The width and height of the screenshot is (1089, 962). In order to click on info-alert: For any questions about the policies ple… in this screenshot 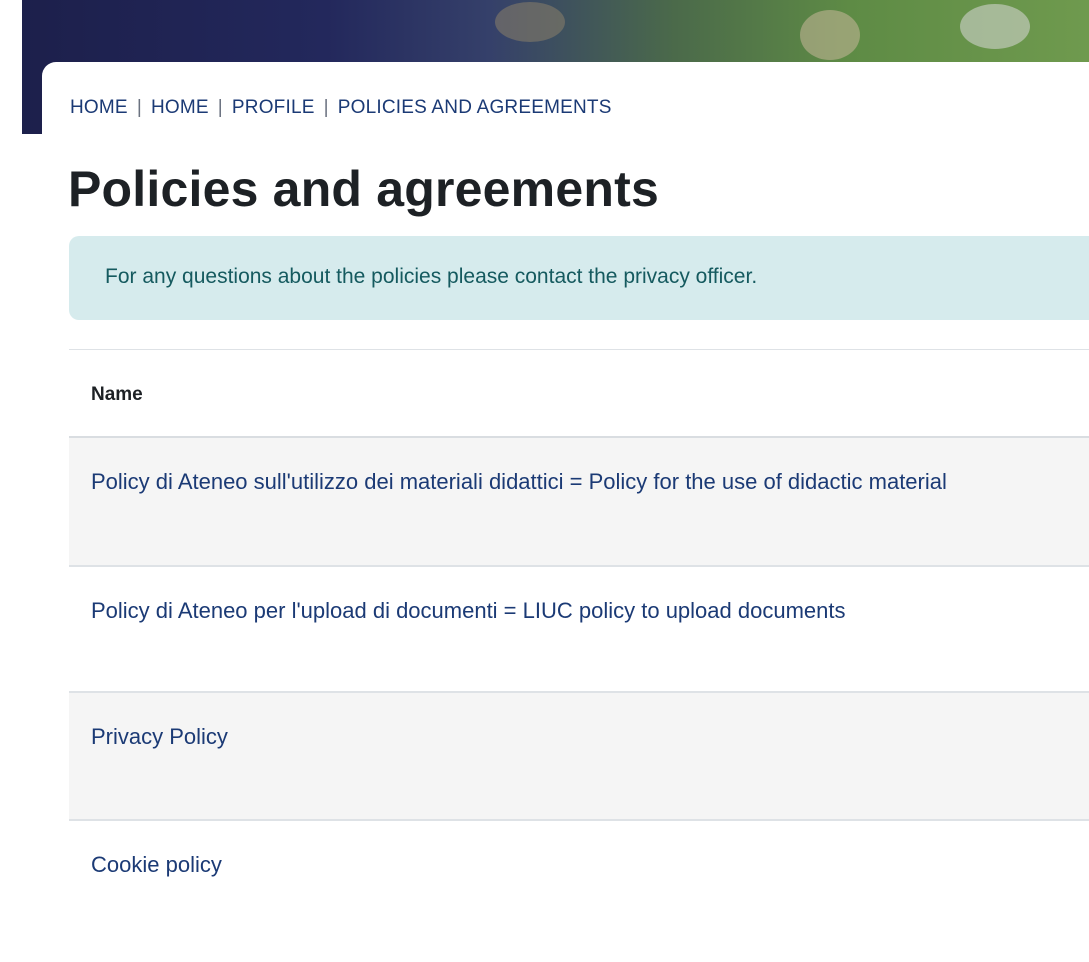, I will do `click(579, 278)`.